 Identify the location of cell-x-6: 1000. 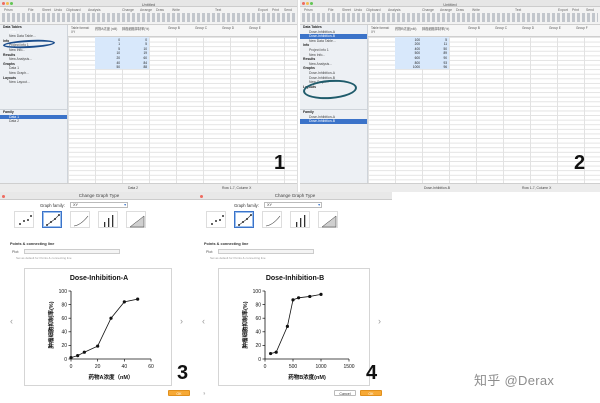
(409, 67).